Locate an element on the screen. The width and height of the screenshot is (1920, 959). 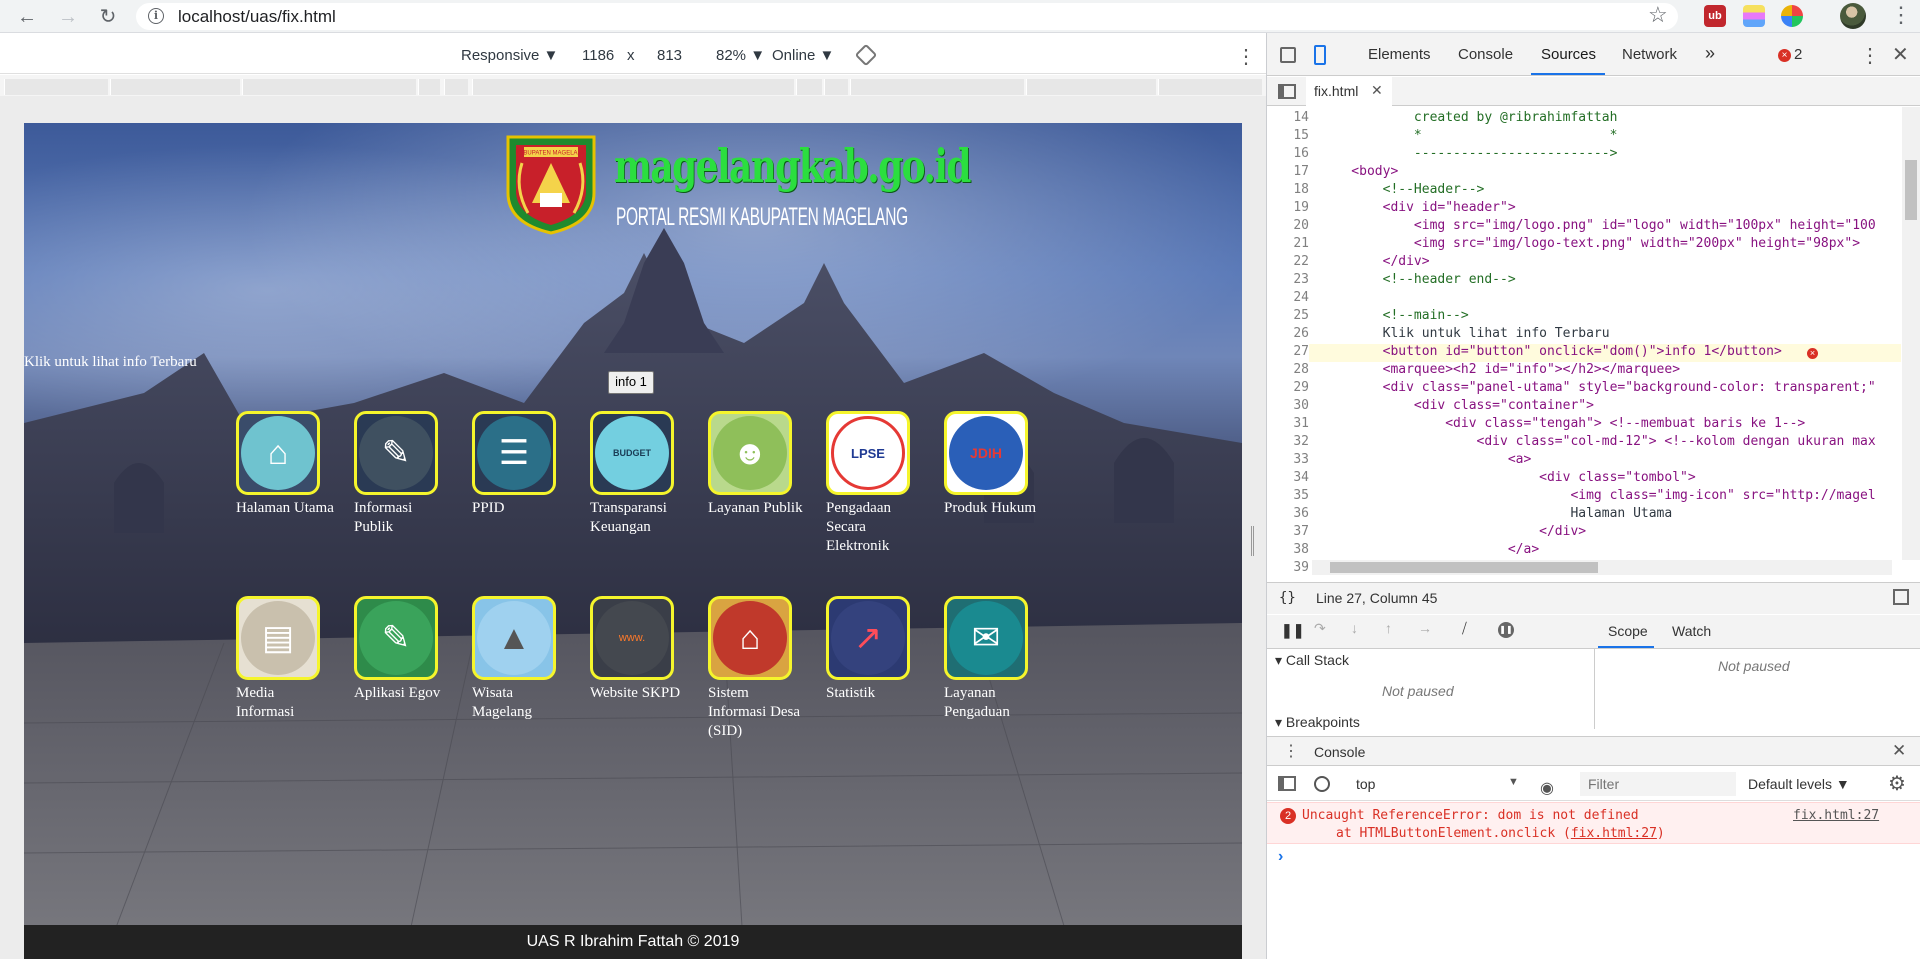
inspect-element-icon is located at coordinates (1288, 55).